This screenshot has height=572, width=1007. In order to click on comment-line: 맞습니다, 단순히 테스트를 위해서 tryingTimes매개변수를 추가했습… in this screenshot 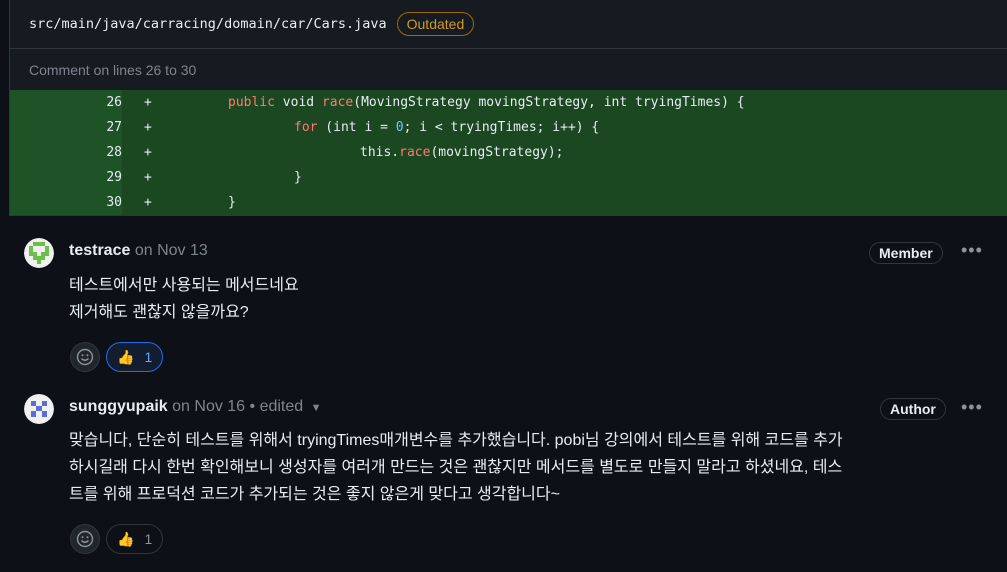, I will do `click(456, 440)`.